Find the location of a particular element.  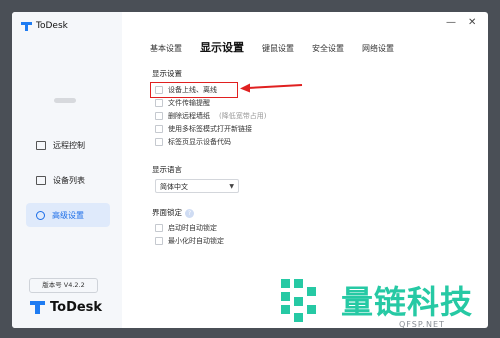

sidebar-item-label: 设备列表 is located at coordinates (69, 180).